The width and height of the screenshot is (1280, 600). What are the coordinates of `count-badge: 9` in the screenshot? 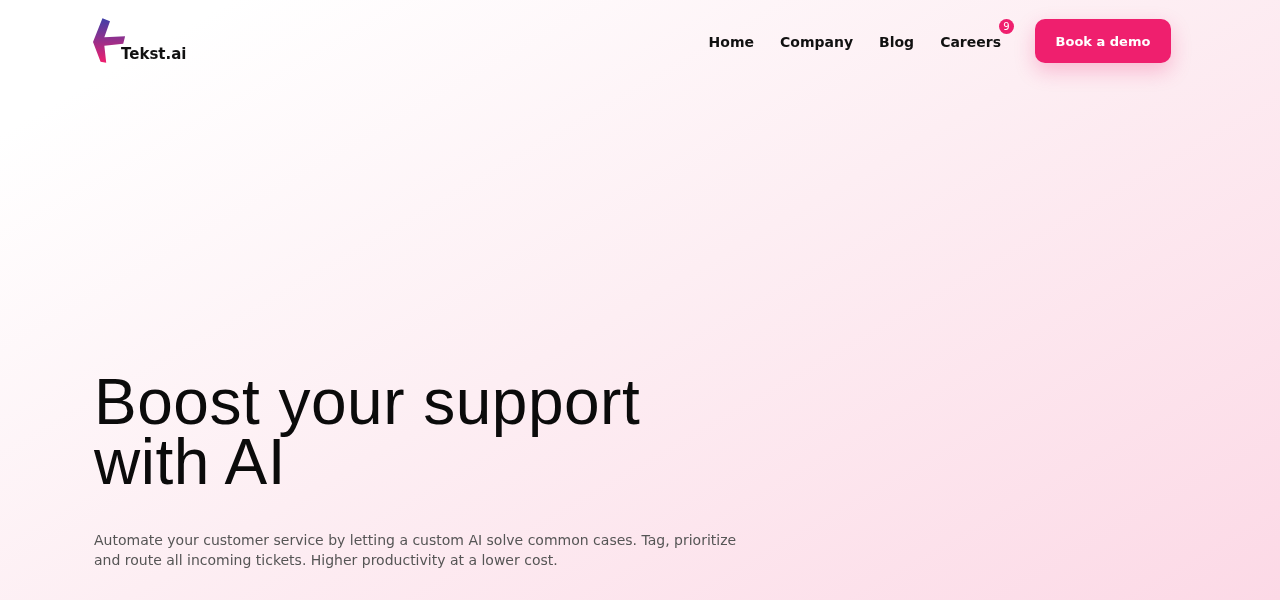 It's located at (1006, 26).